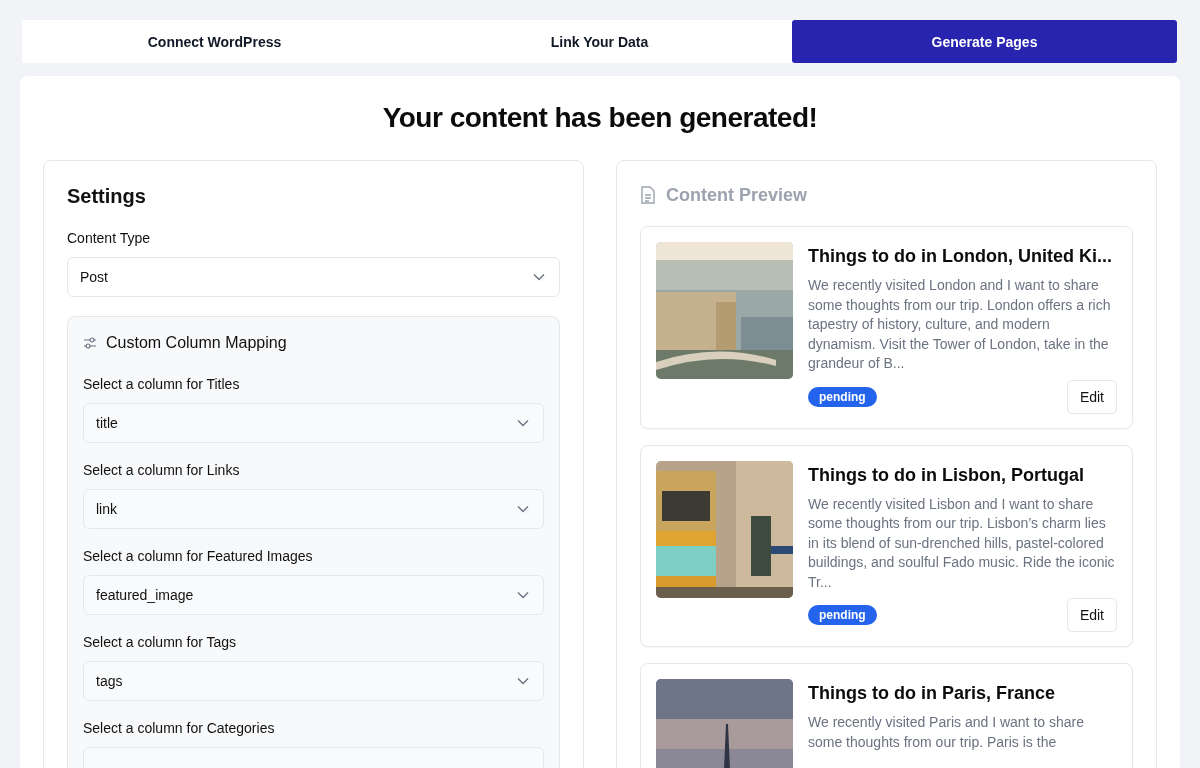 This screenshot has height=768, width=1200. I want to click on preview-title: Content Preview, so click(737, 195).